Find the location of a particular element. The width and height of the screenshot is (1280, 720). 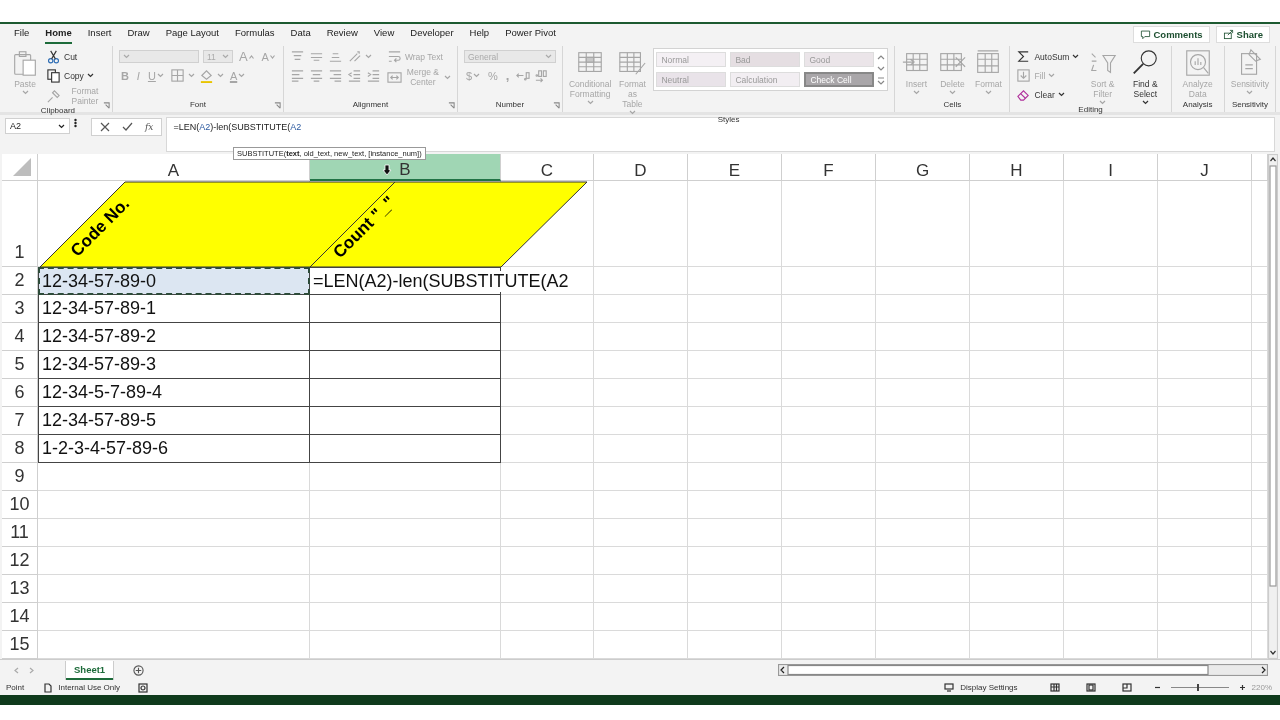

cancel-icon is located at coordinates (105, 127).